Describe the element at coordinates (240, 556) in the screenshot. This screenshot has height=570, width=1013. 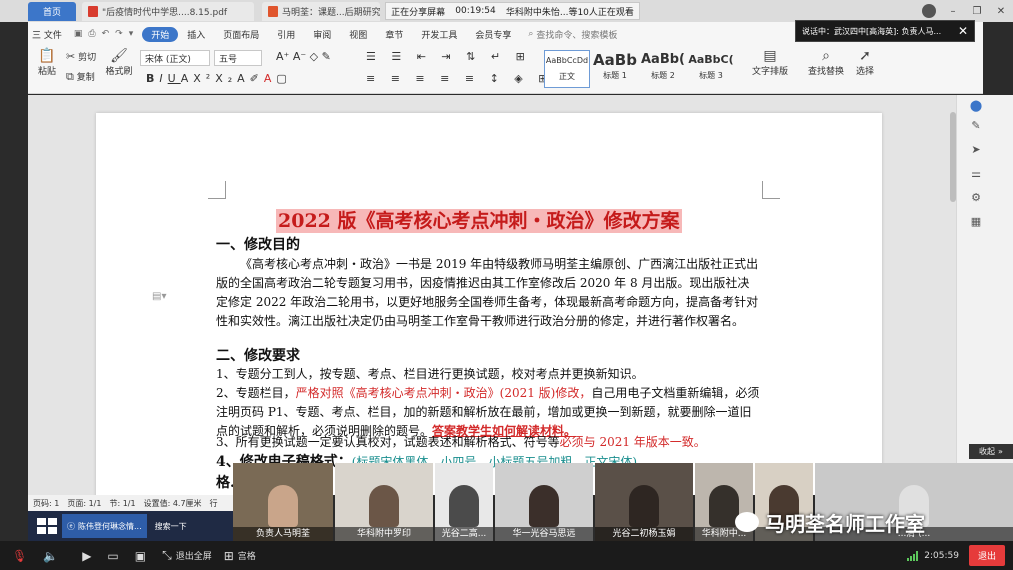
I see `grid-view-button: ⊞ 宫格` at that location.